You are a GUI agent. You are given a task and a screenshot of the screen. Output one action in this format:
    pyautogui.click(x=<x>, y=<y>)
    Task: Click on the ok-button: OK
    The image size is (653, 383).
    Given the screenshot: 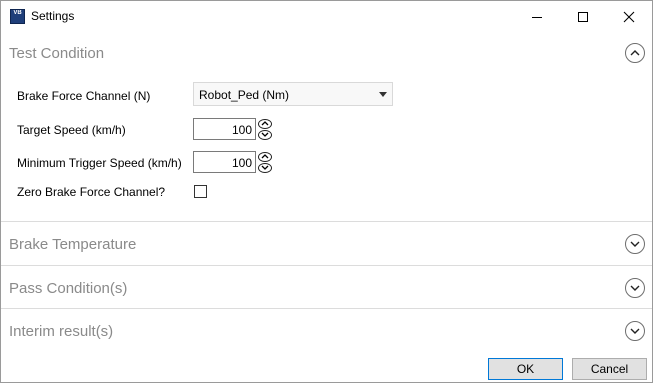 What is the action you would take?
    pyautogui.click(x=525, y=369)
    